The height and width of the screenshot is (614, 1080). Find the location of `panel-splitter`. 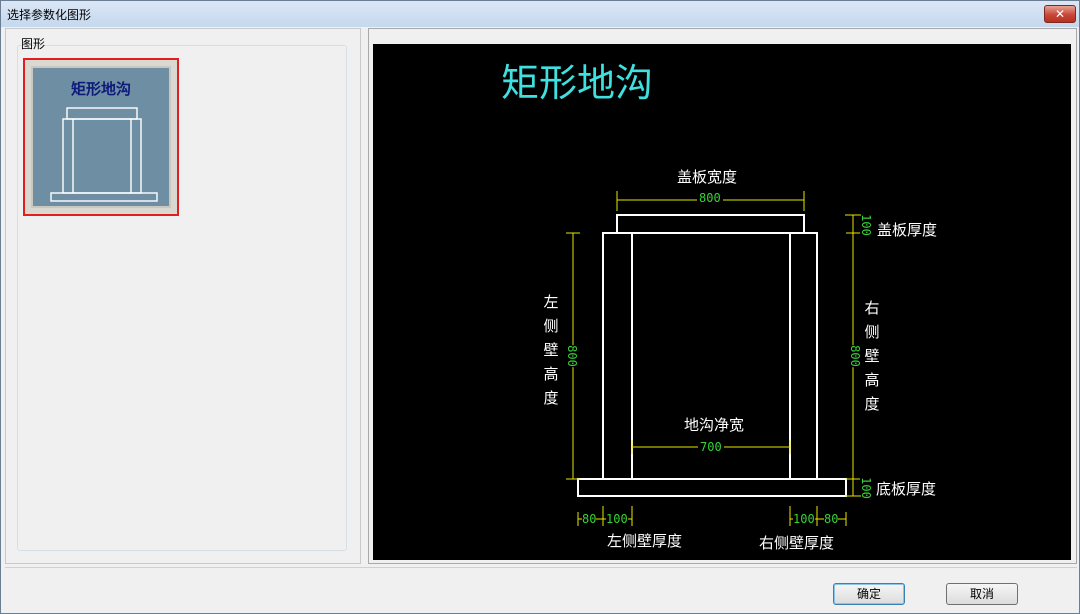

panel-splitter is located at coordinates (364, 296).